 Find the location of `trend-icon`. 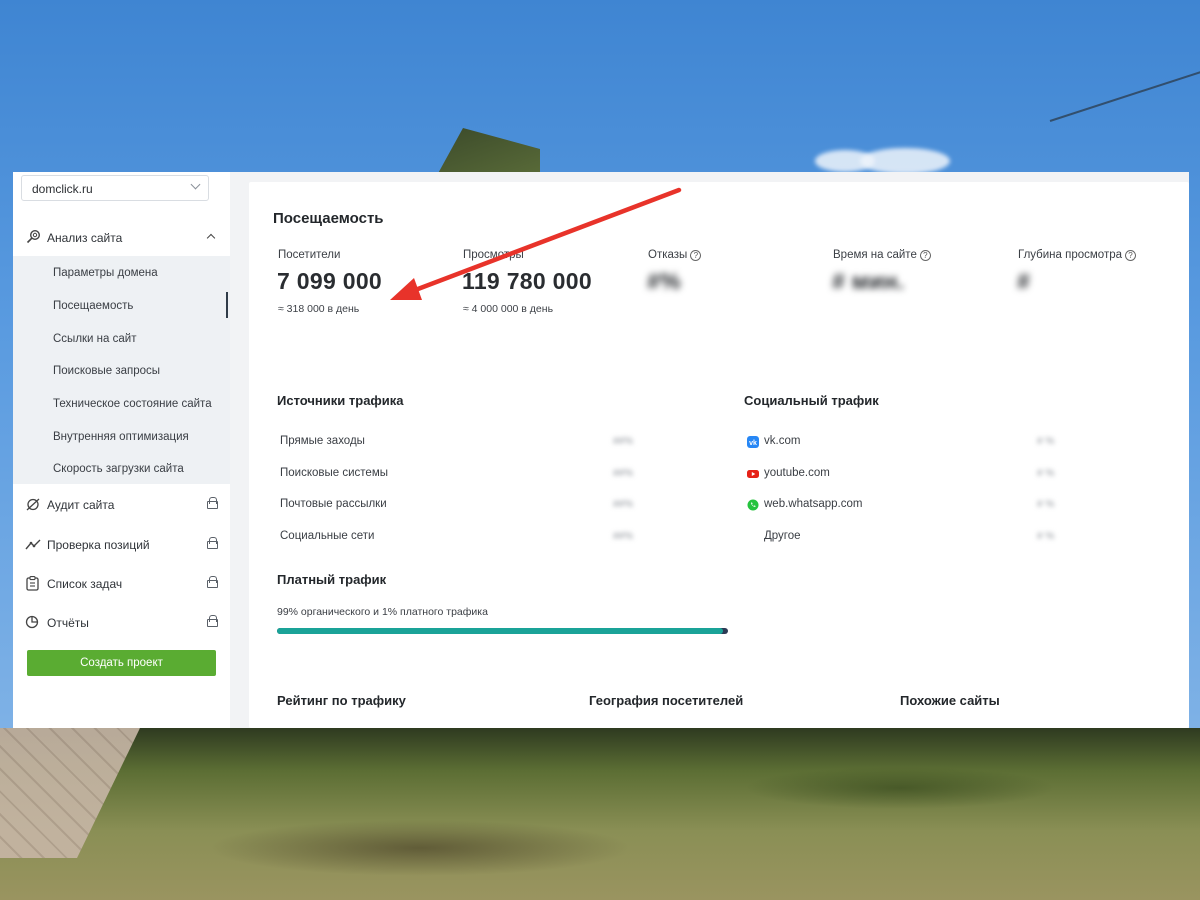

trend-icon is located at coordinates (33, 544).